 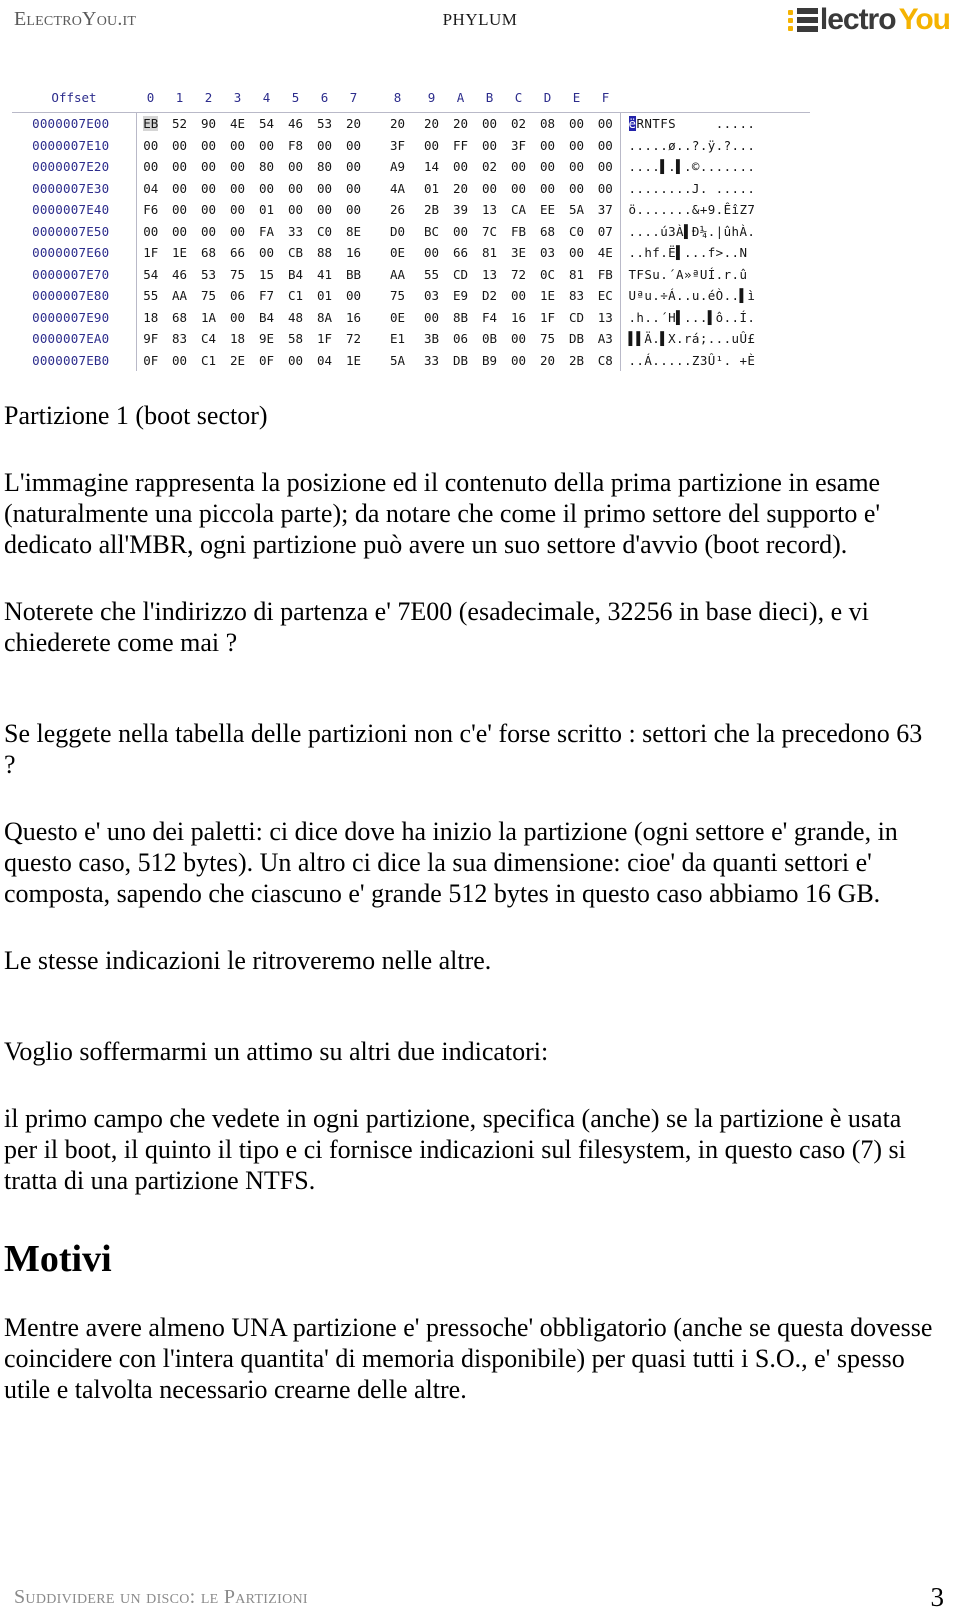 What do you see at coordinates (714, 231) in the screenshot?
I see `hexdump-ascii-cell: ....ú3À▌Ð¼.|ûhÀ.` at bounding box center [714, 231].